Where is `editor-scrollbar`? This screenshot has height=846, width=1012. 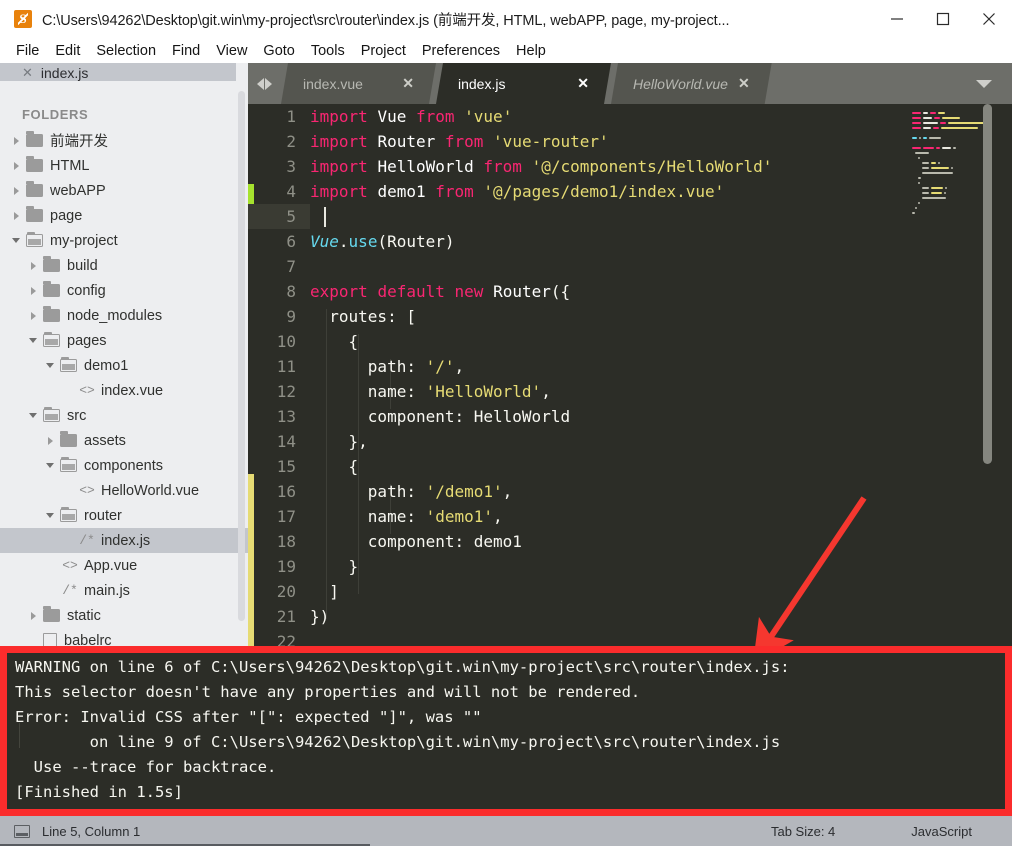 editor-scrollbar is located at coordinates (987, 284).